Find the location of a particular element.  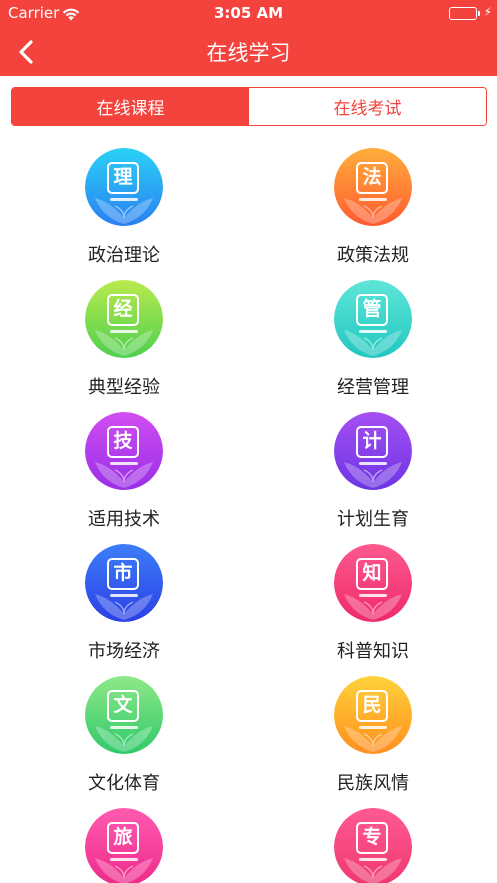

tab-online-exams: 在线考试 is located at coordinates (367, 106).